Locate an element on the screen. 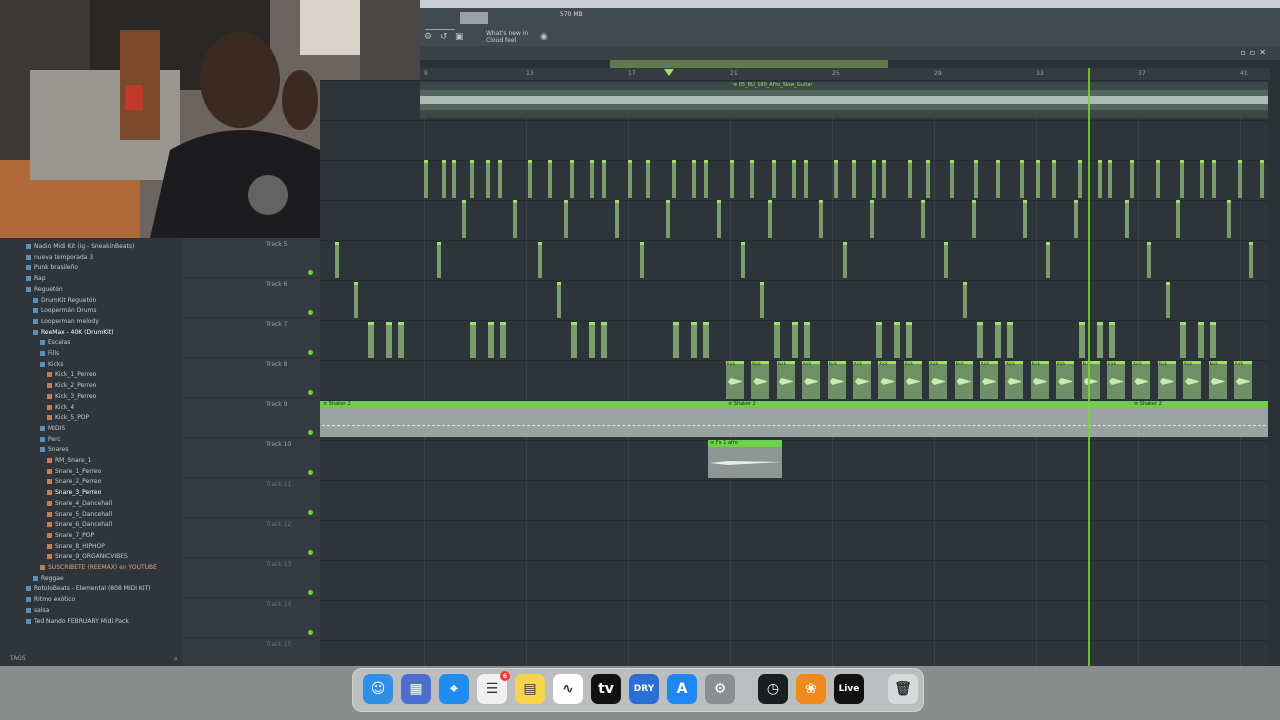 This screenshot has width=1280, height=720. snap-icon: ▣ is located at coordinates (459, 37).